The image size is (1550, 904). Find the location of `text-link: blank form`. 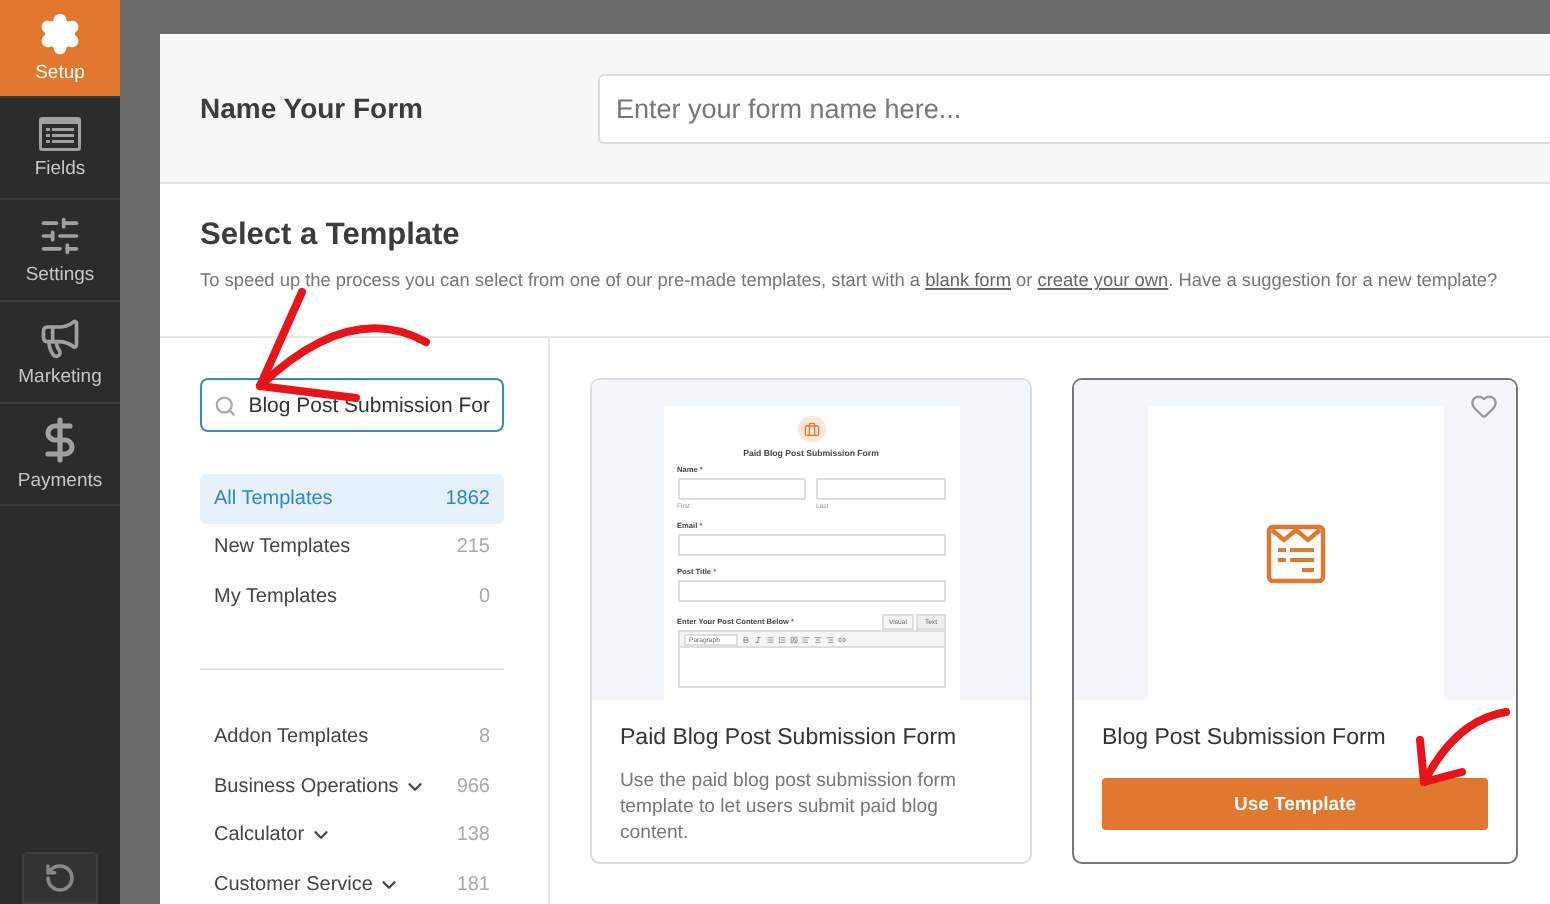

text-link: blank form is located at coordinates (968, 280).